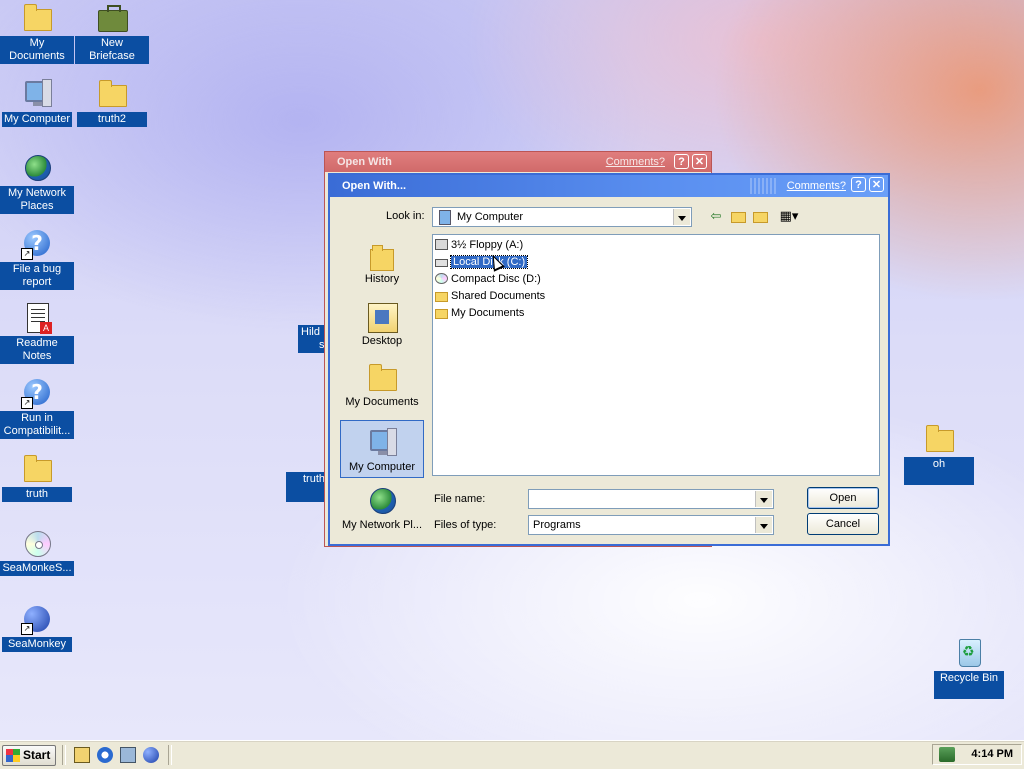  What do you see at coordinates (382, 402) in the screenshot?
I see `place-label: My Documents` at bounding box center [382, 402].